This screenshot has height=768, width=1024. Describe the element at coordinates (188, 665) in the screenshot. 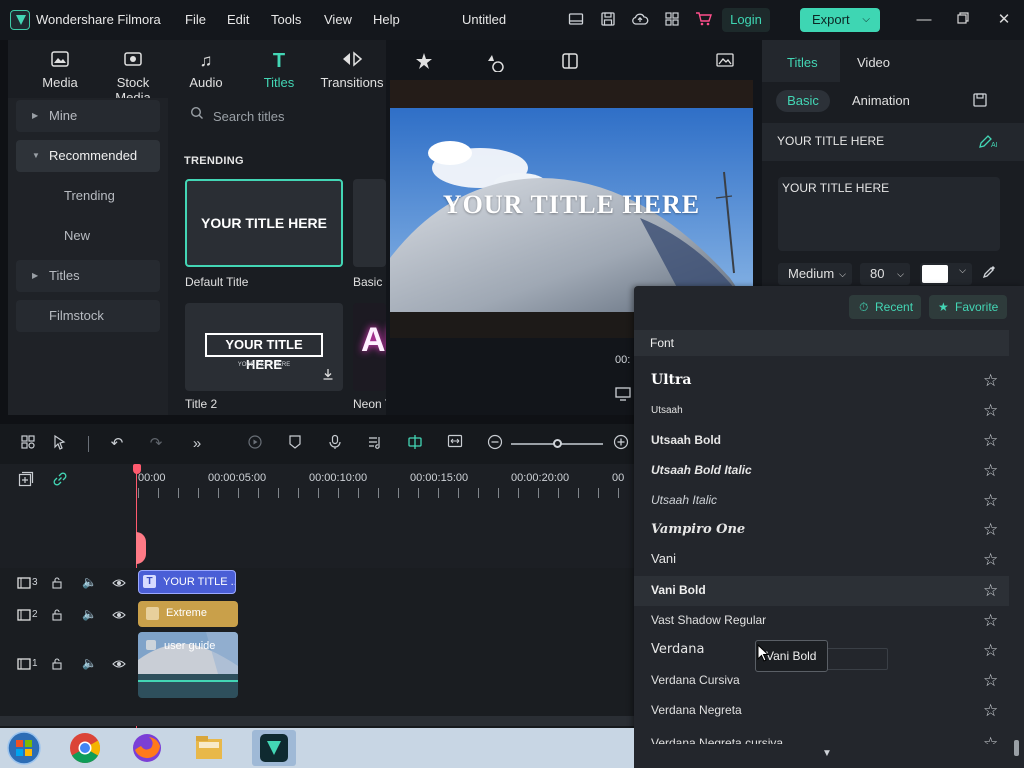

I see `video-clip: user guide` at that location.